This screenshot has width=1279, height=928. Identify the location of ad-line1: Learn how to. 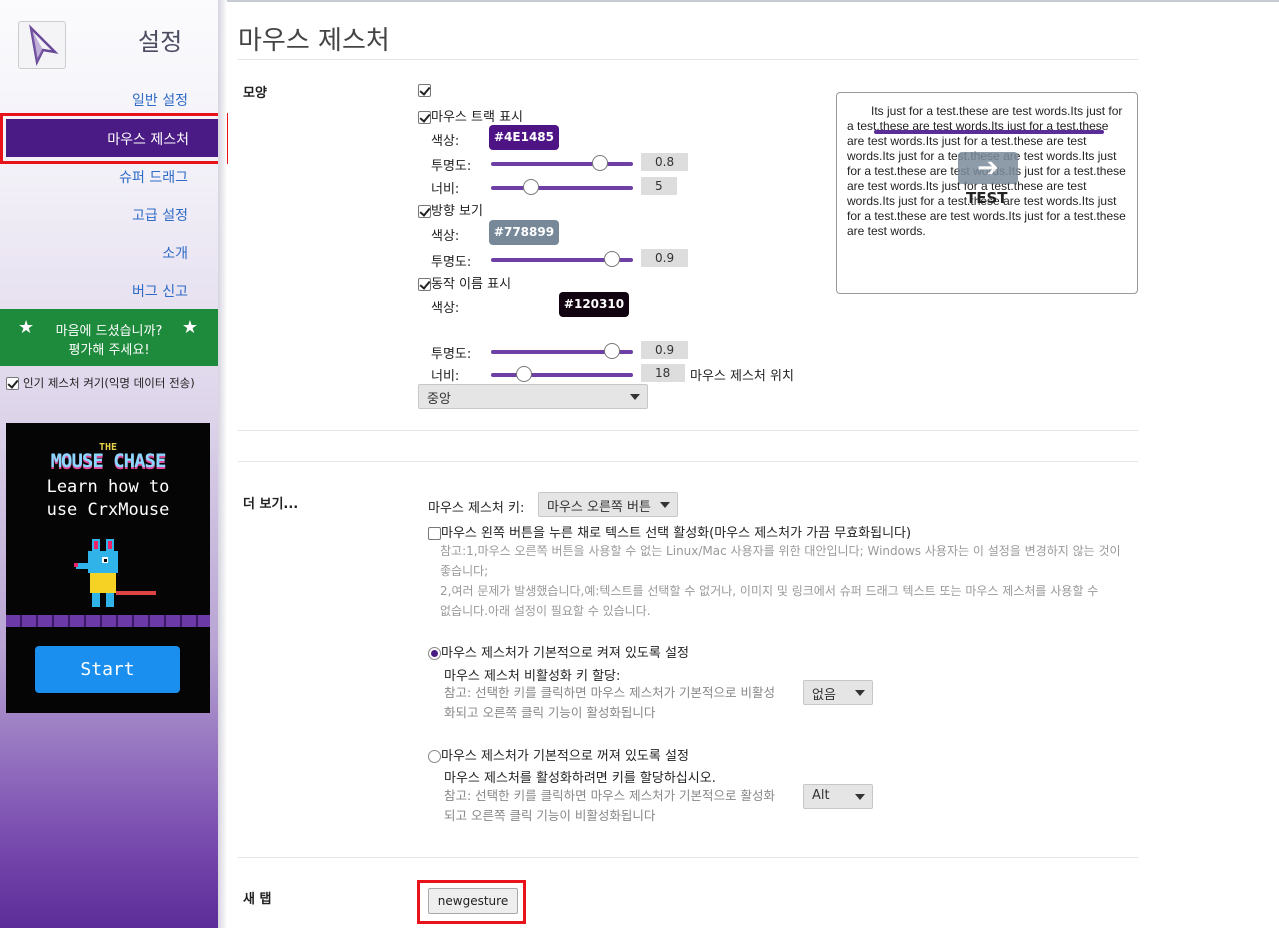
(108, 487).